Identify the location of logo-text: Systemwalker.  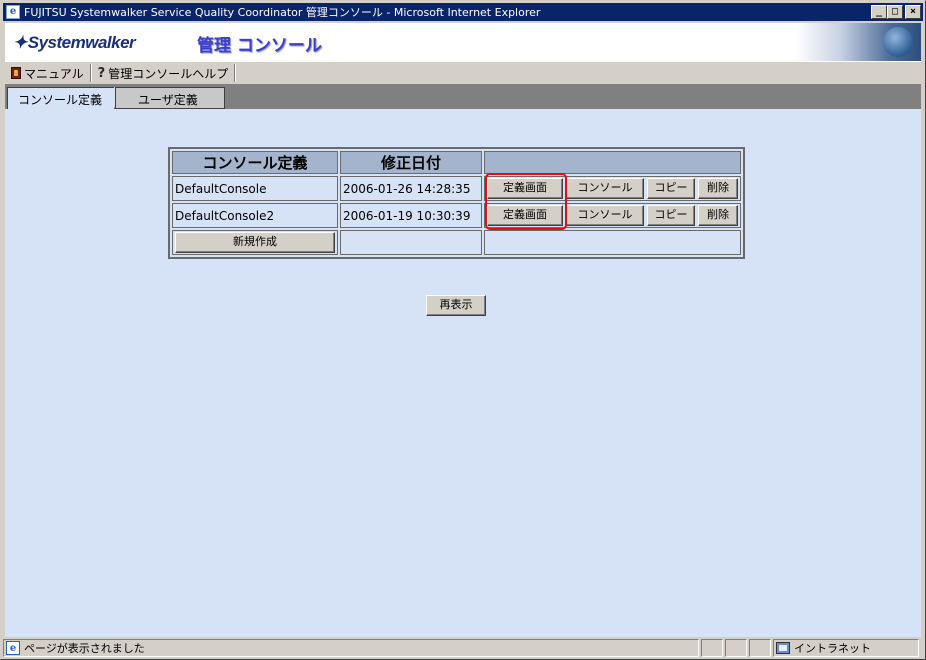
(81, 42).